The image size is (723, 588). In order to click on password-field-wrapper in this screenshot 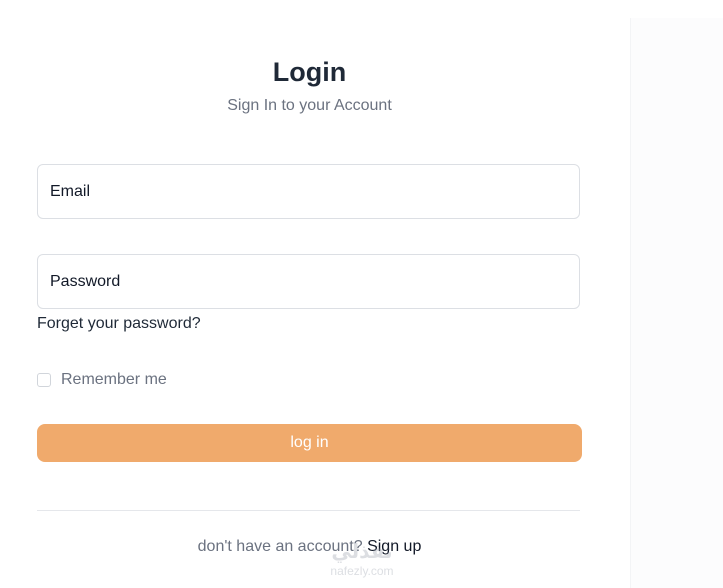, I will do `click(308, 281)`.